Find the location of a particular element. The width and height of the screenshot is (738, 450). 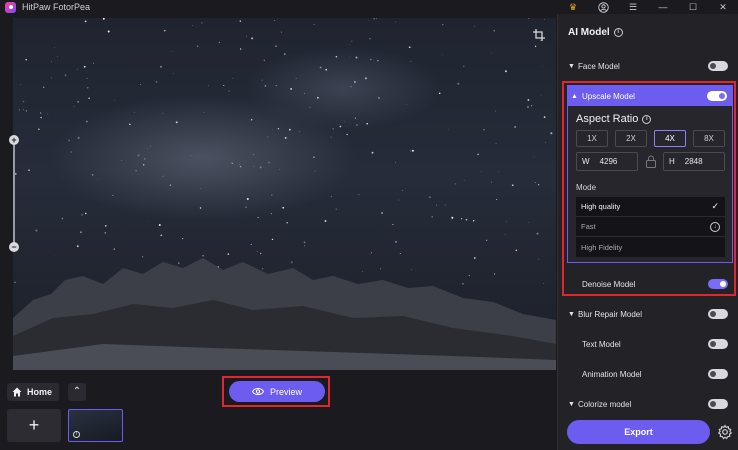

mode-option-fast: Fast ↓ is located at coordinates (650, 227).